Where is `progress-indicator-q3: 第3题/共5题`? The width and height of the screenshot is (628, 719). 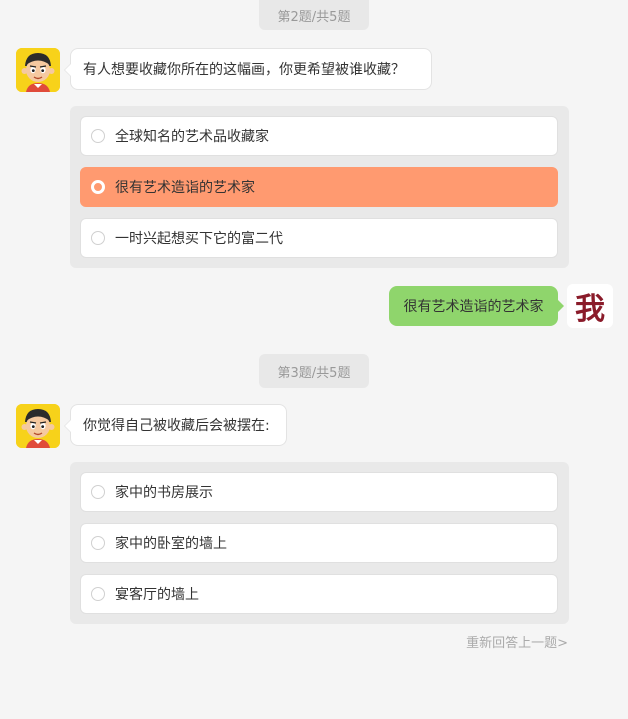
progress-indicator-q3: 第3题/共5题 is located at coordinates (314, 371).